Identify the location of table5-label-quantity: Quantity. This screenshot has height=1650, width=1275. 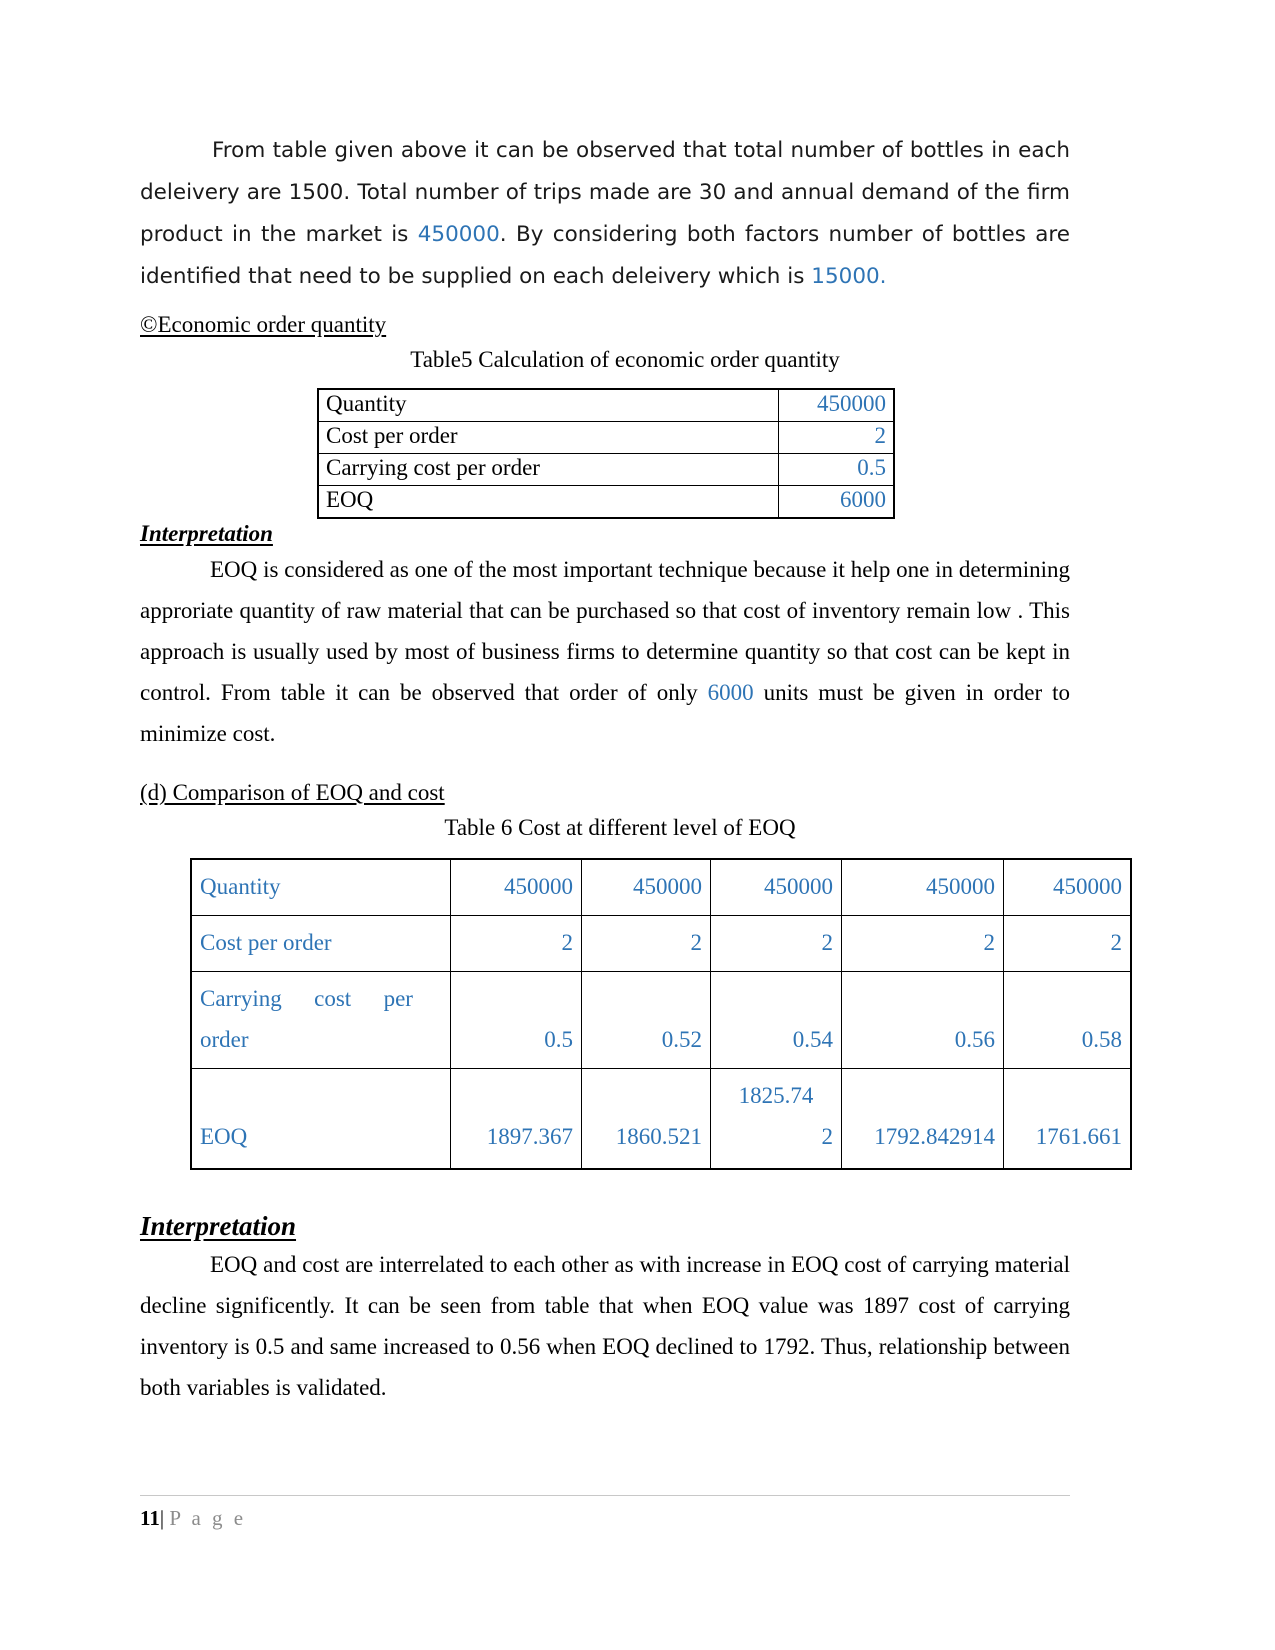
(548, 405).